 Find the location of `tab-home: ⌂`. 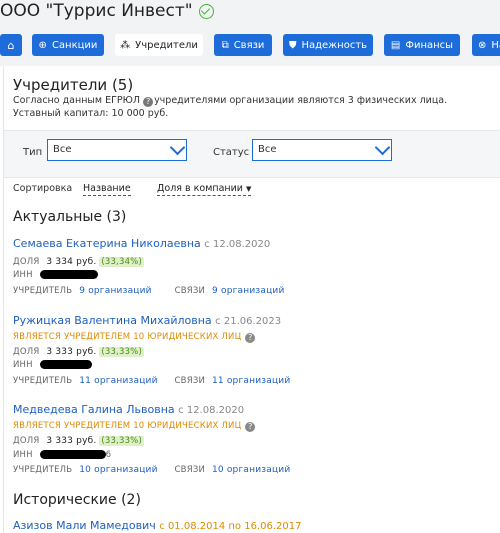

tab-home: ⌂ is located at coordinates (11, 45).